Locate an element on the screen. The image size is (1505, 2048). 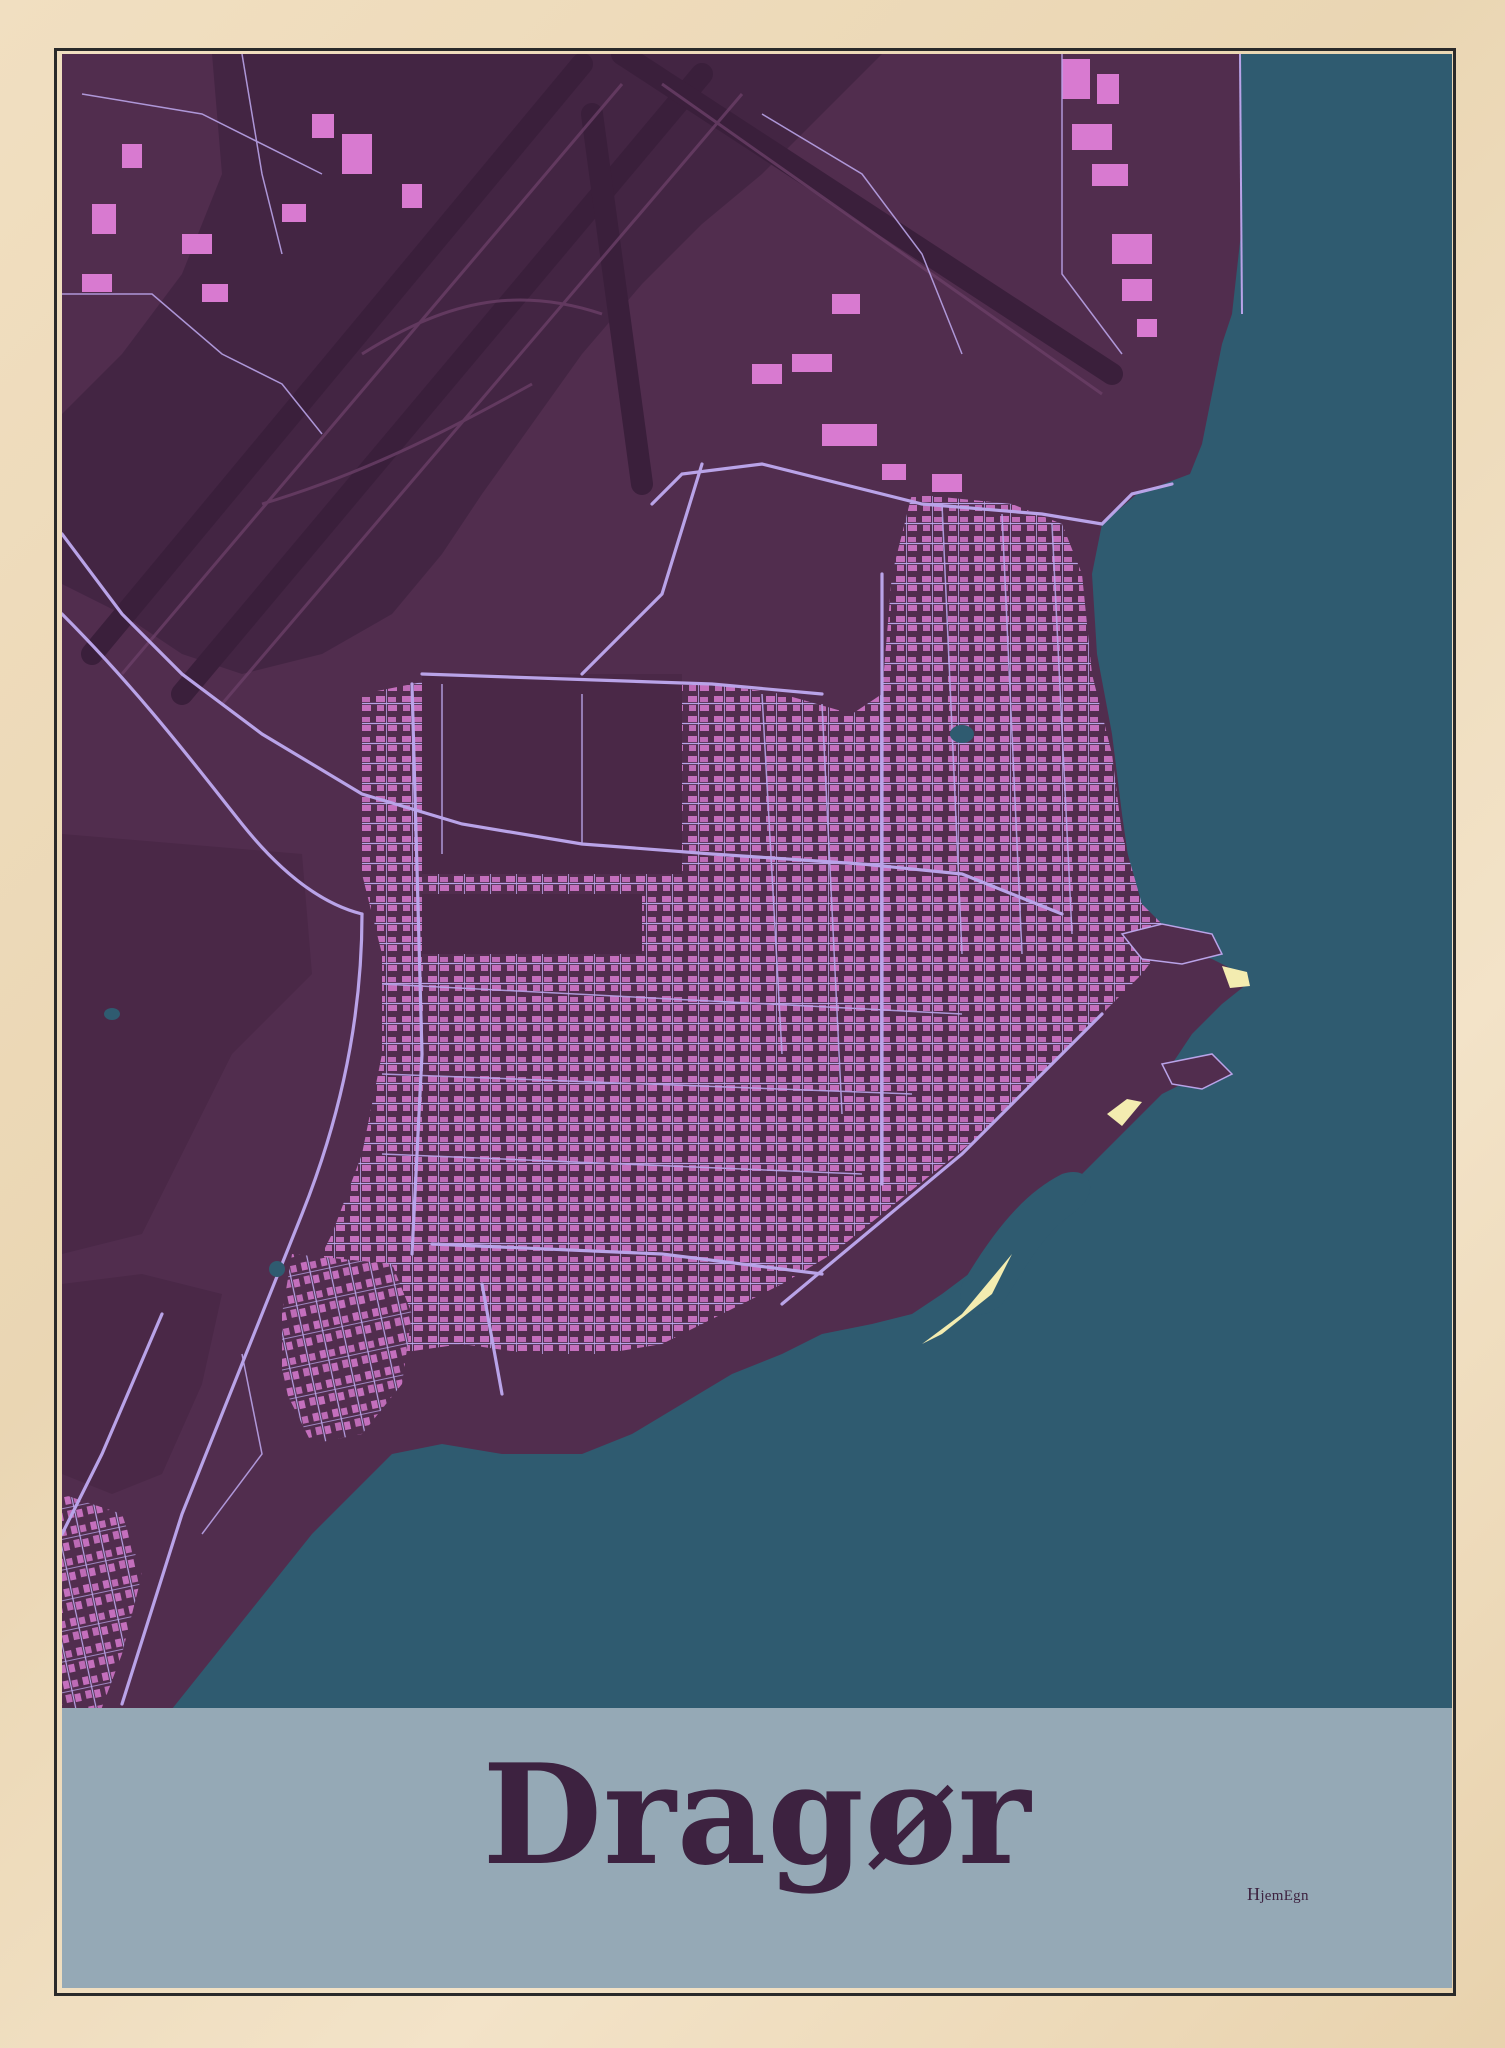
brand-logo: HjemEgn is located at coordinates (1278, 1894).